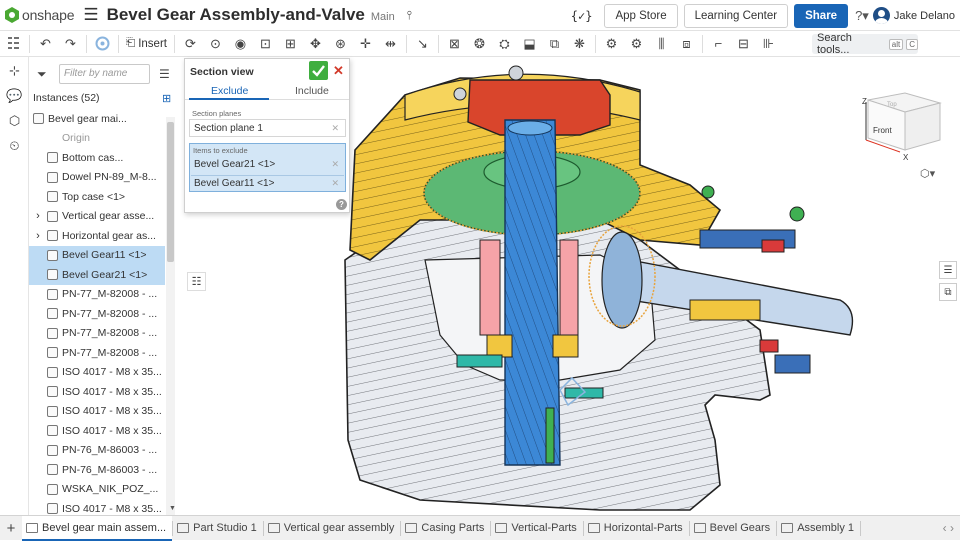 The height and width of the screenshot is (541, 960). What do you see at coordinates (881, 15) in the screenshot?
I see `avatar` at bounding box center [881, 15].